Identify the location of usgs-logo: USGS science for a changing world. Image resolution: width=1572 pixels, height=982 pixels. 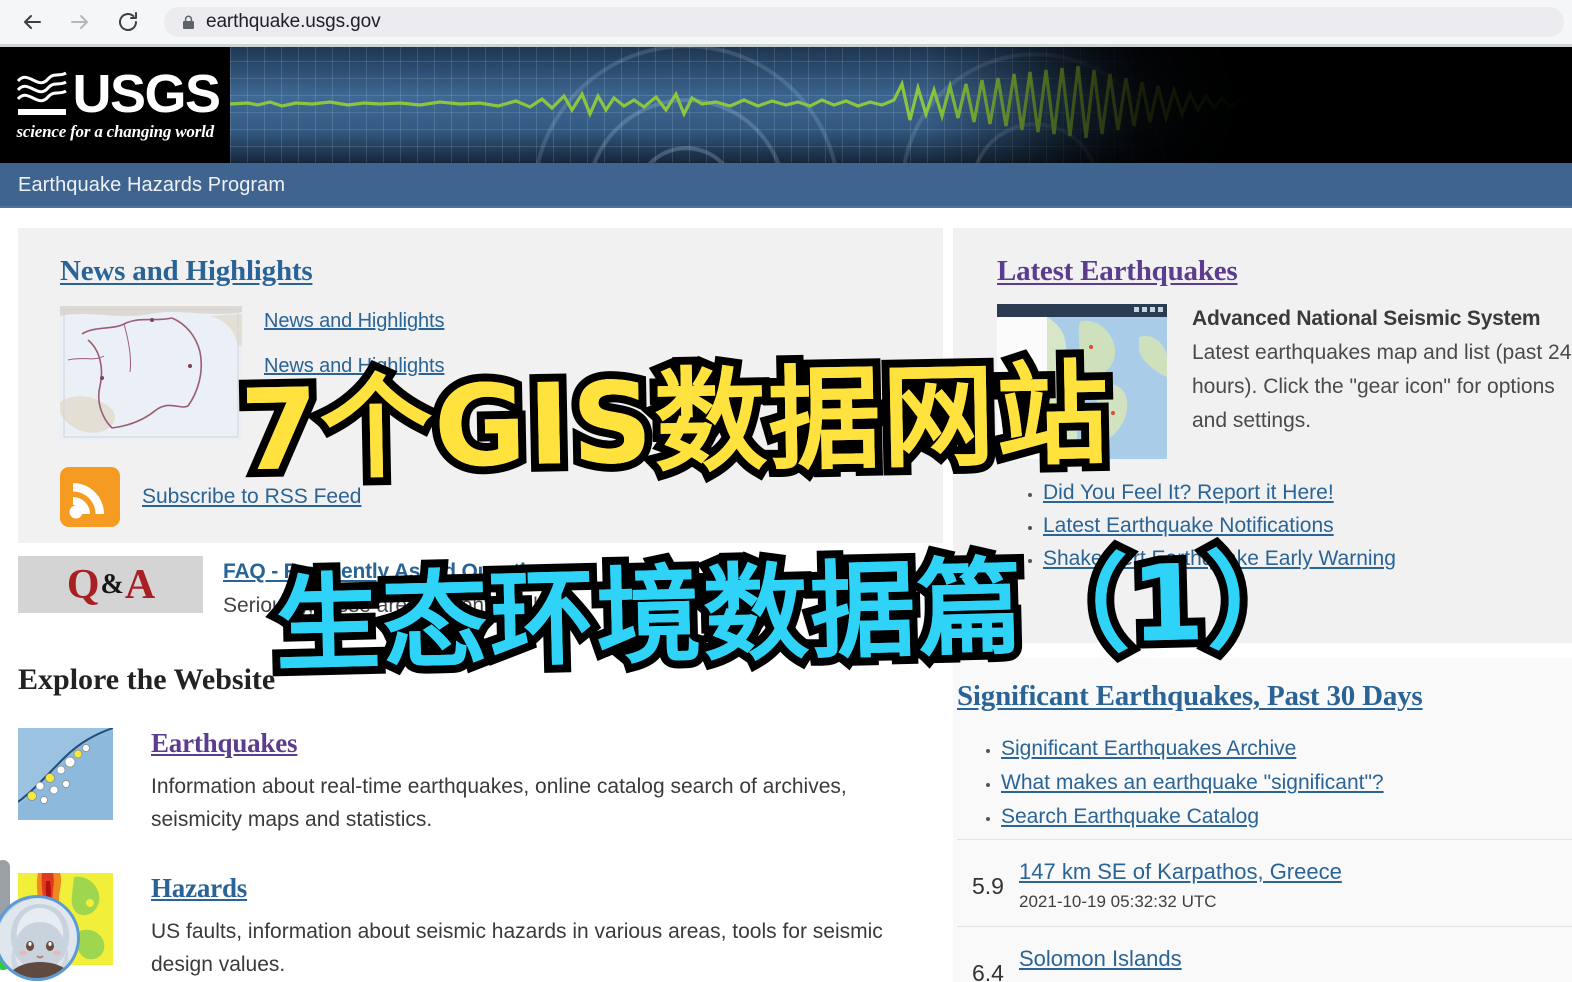
(115, 103).